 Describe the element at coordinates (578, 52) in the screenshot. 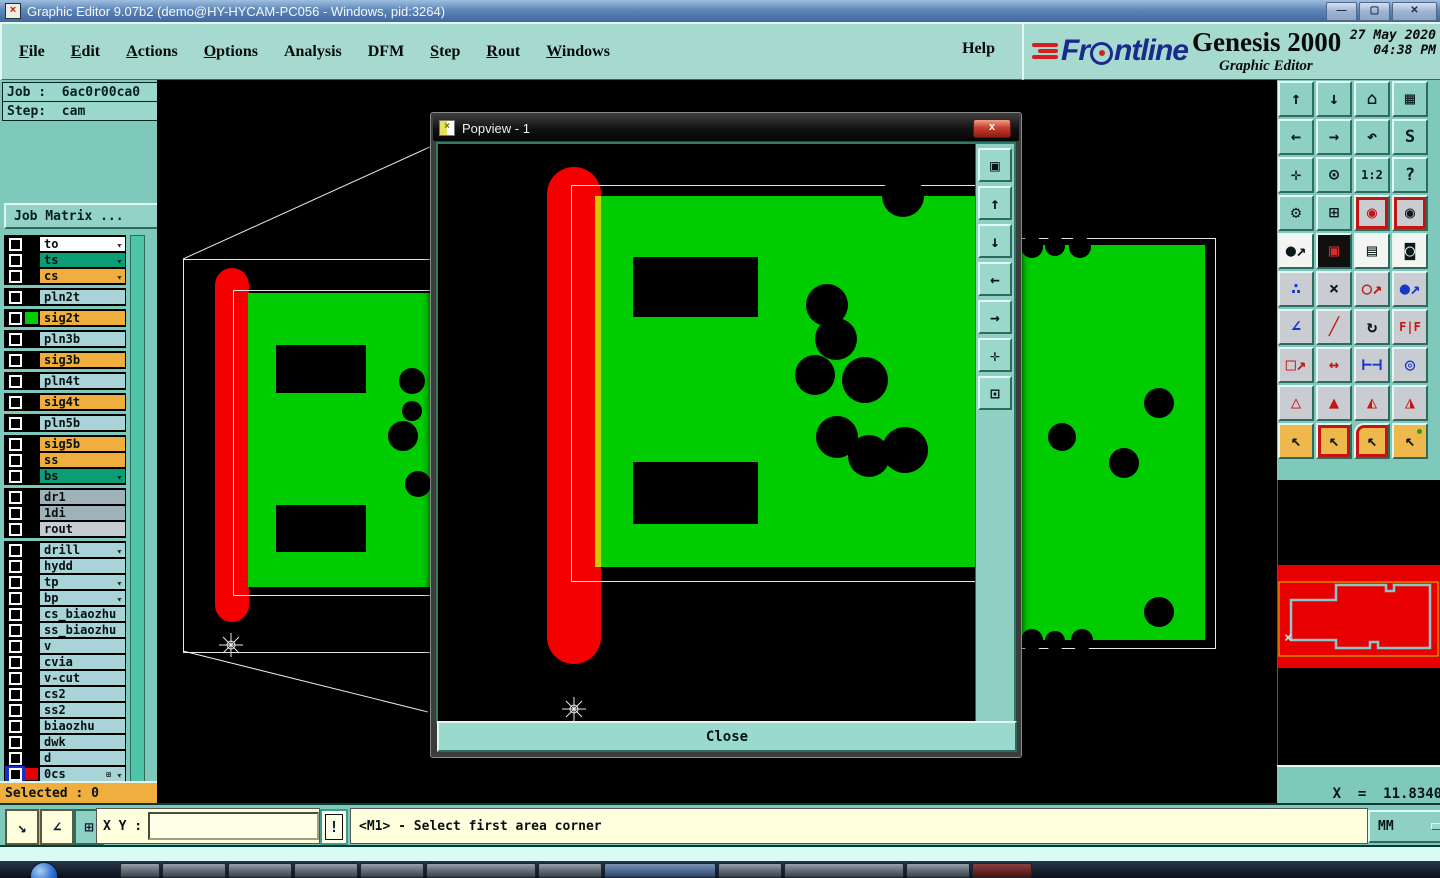

I see `menu-windows: Windows` at that location.